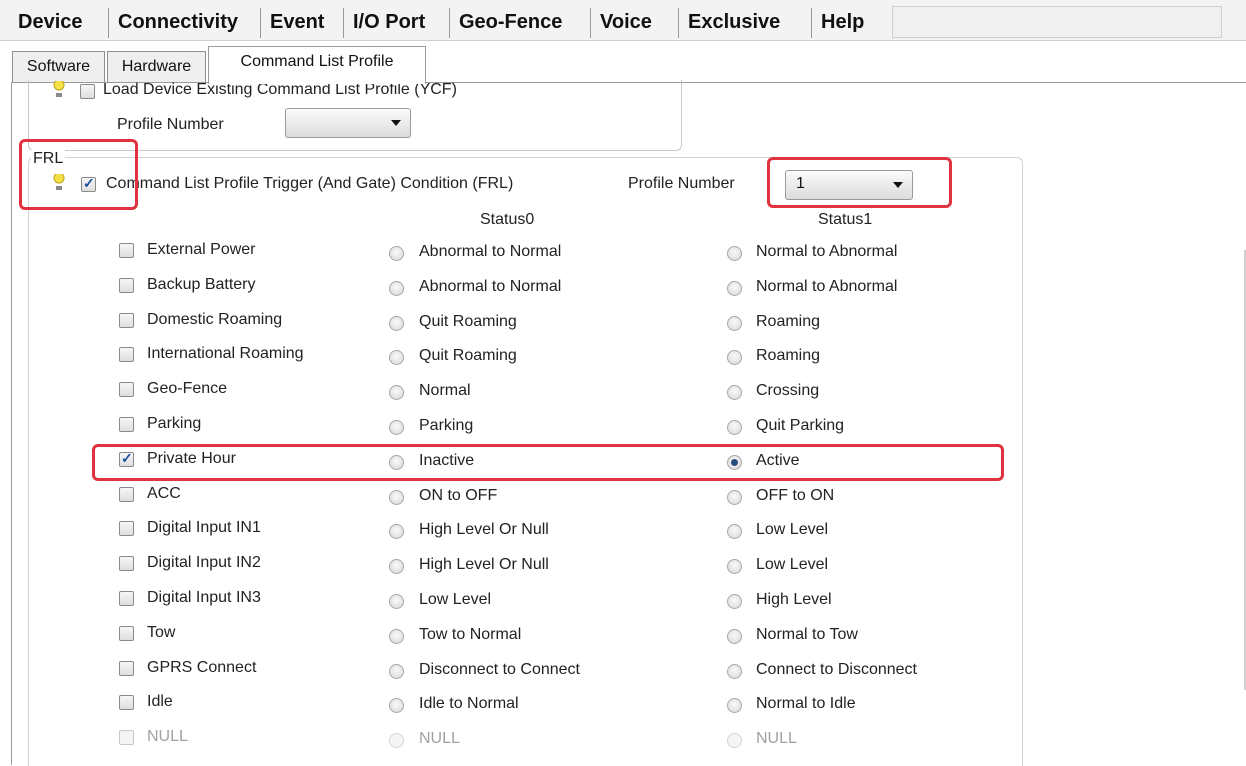 This screenshot has width=1246, height=766. Describe the element at coordinates (827, 251) in the screenshot. I see `radio-label-external-power-status1: Normal to Abnormal` at that location.